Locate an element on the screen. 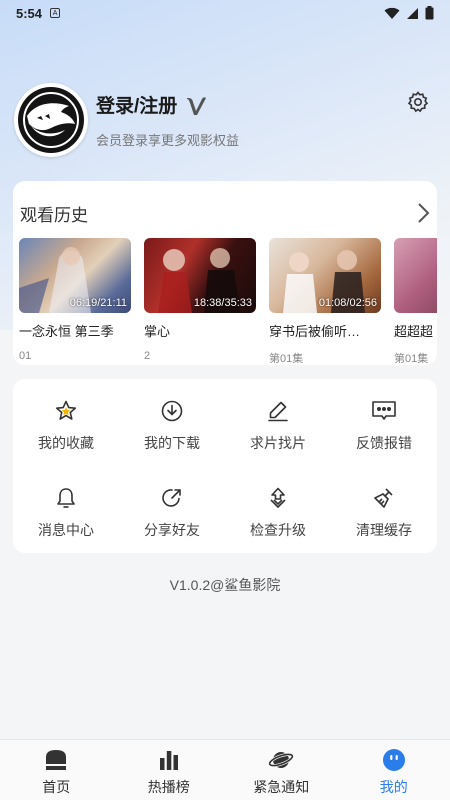 This screenshot has height=800, width=450. tab-mine: 我的 is located at coordinates (394, 770).